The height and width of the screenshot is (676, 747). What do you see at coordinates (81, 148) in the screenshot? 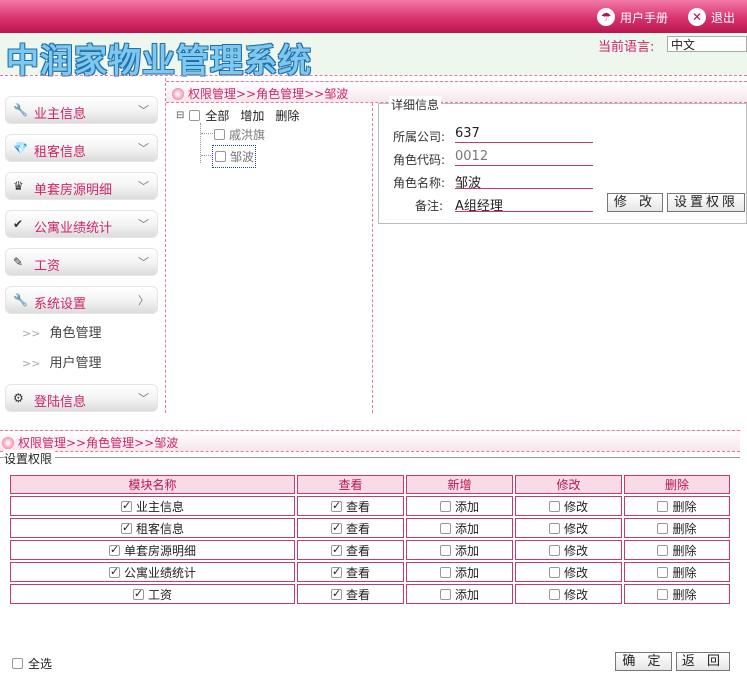
I see `sidebar-item-tenant-info: 💎 租客信息 ﹀` at bounding box center [81, 148].